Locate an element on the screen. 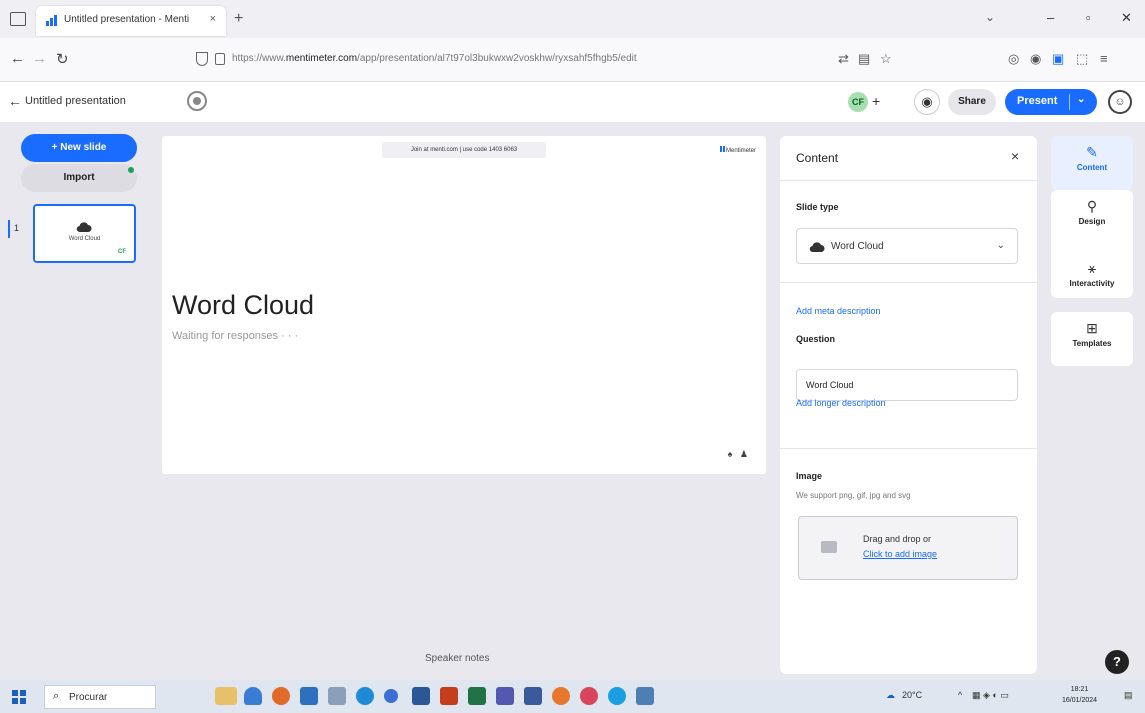  share-button: Share is located at coordinates (972, 102).